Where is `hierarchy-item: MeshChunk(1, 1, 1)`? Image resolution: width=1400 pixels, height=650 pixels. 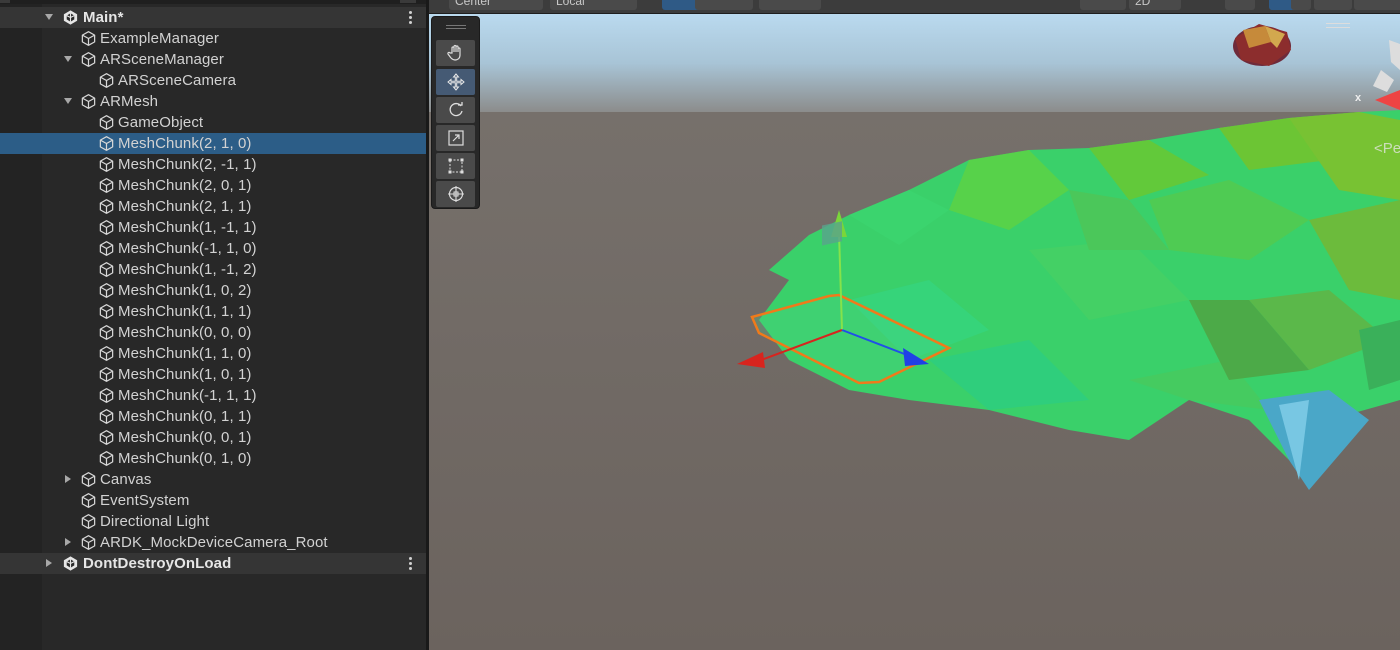 hierarchy-item: MeshChunk(1, 1, 1) is located at coordinates (213, 311).